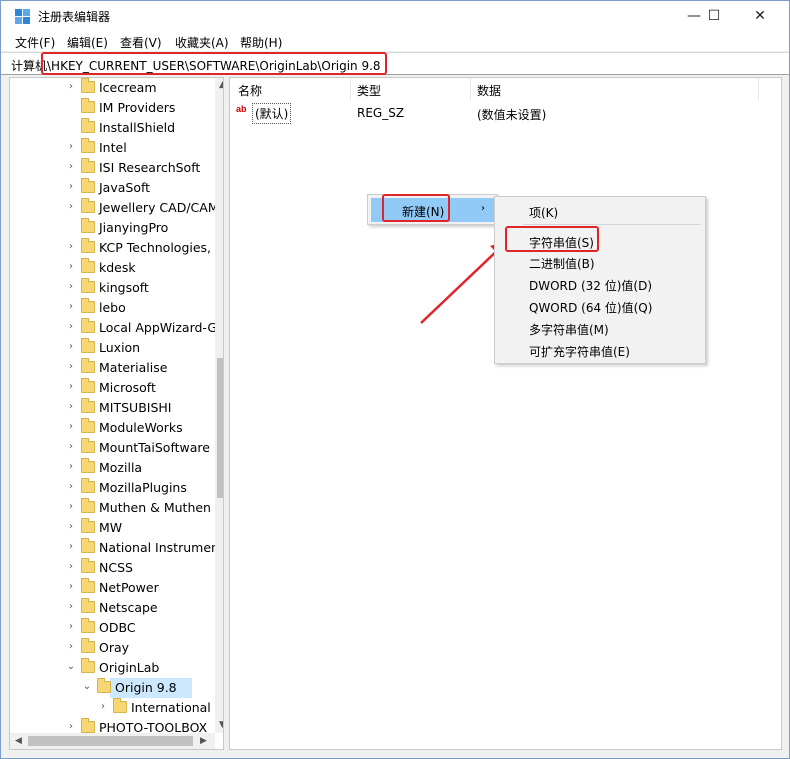 This screenshot has height=759, width=790. What do you see at coordinates (579, 351) in the screenshot?
I see `submenu-item-expandable-string-value: 可扩充字符串值(E)` at bounding box center [579, 351].